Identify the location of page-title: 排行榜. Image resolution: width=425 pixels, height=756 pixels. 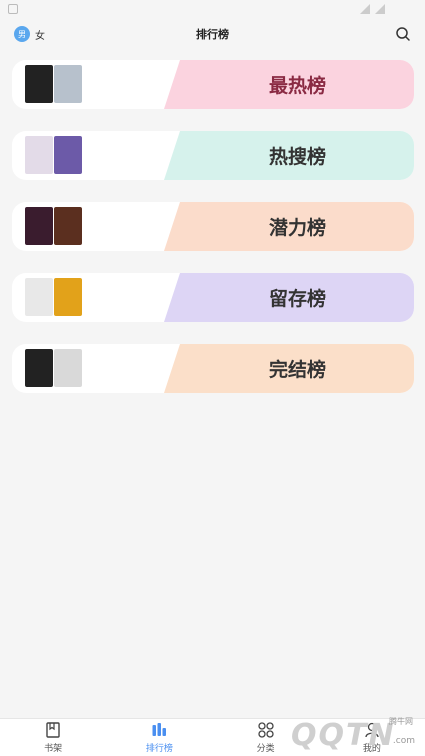
(212, 34).